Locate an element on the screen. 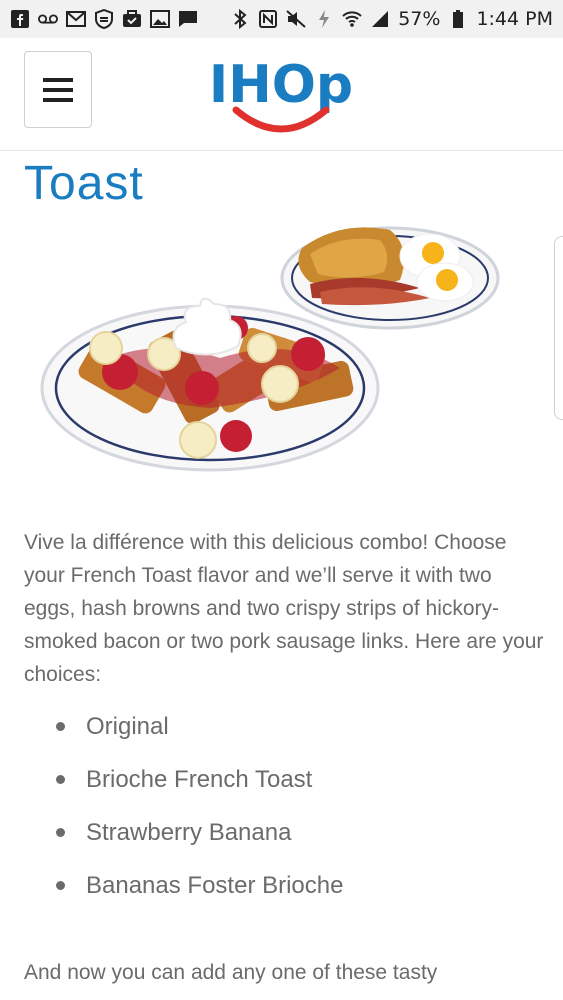 Image resolution: width=563 pixels, height=1000 pixels. status-bar: 57% 1:44 PM is located at coordinates (281, 19).